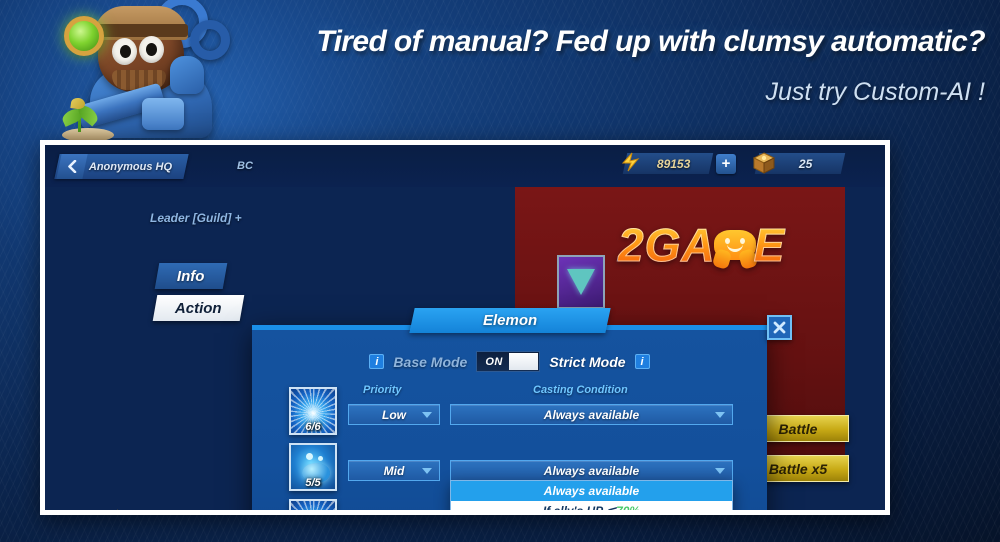 The height and width of the screenshot is (542, 1000). I want to click on gold-currency-group: 89153 +, so click(678, 163).